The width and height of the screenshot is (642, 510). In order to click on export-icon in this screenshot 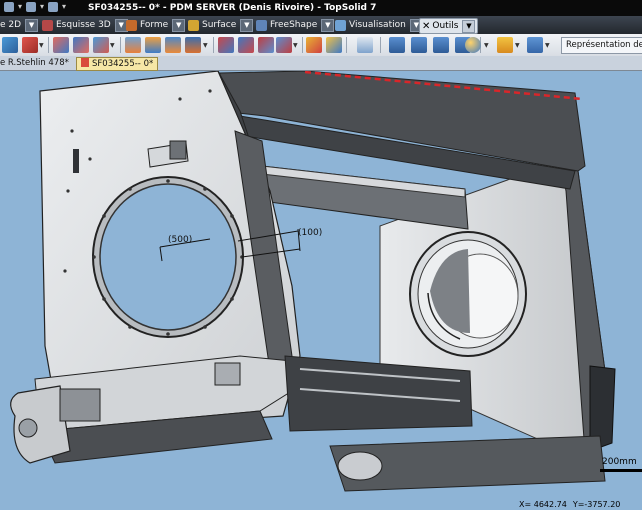, I will do `click(419, 45)`.